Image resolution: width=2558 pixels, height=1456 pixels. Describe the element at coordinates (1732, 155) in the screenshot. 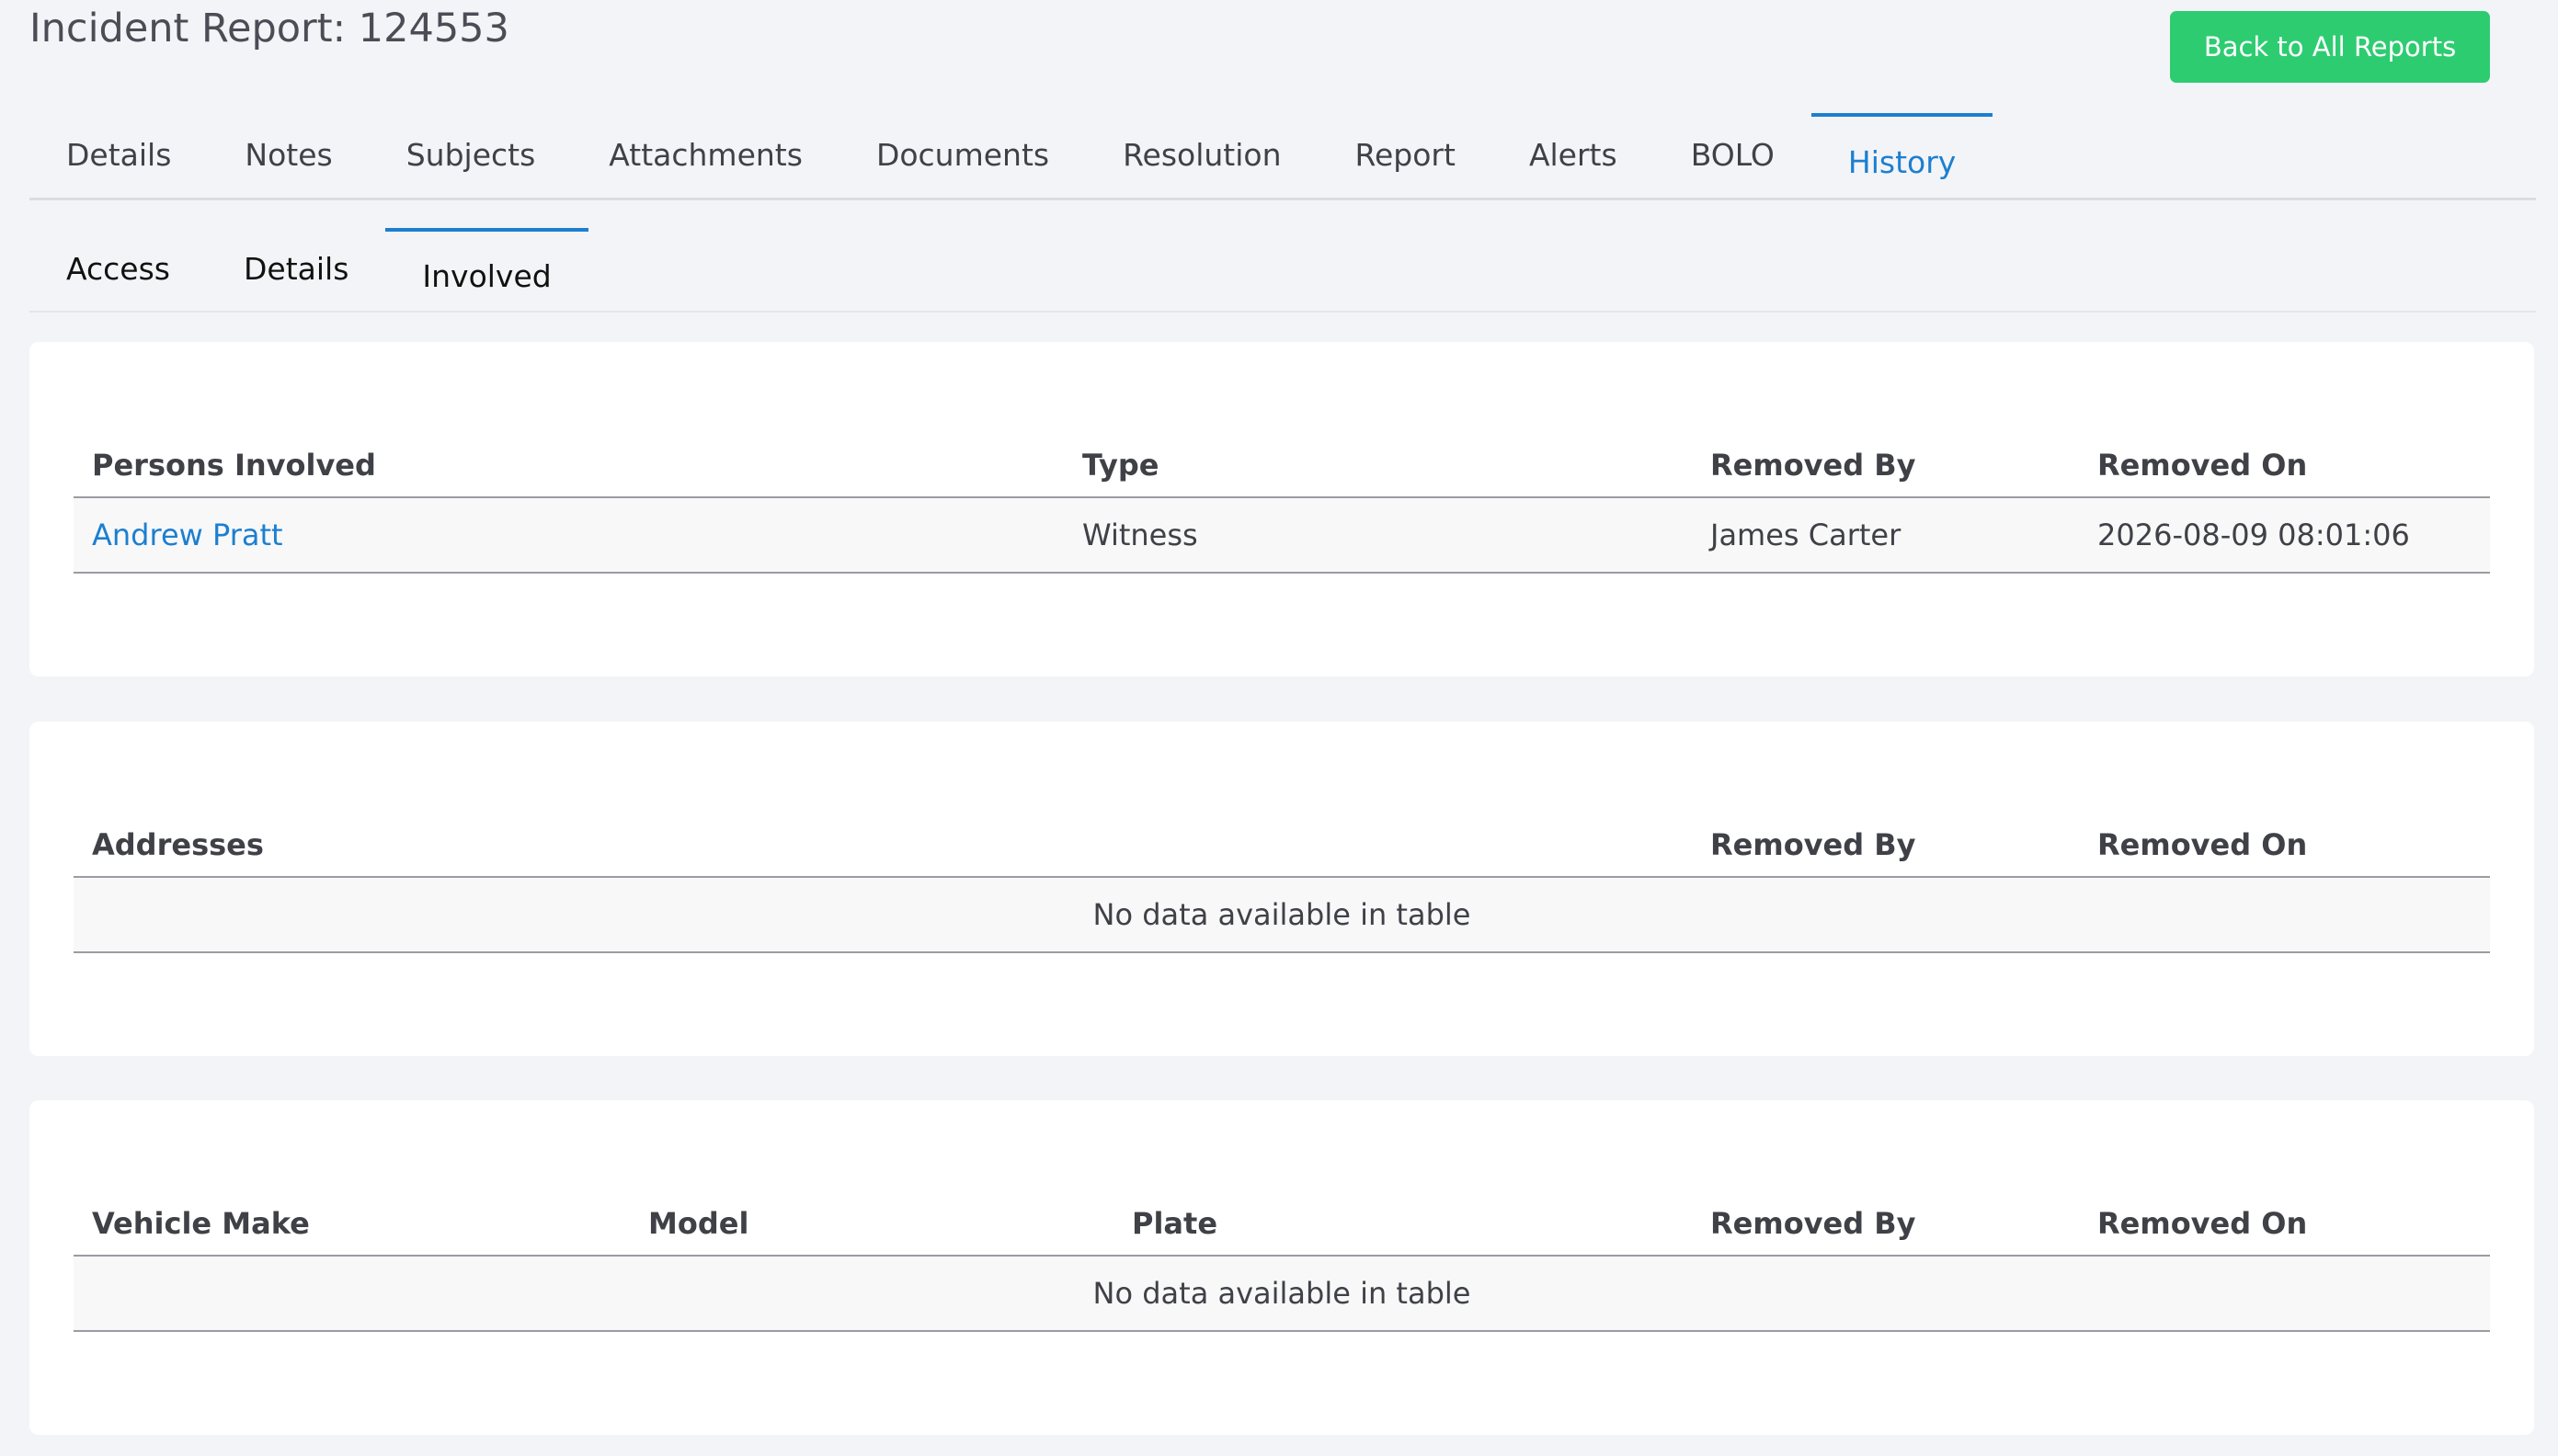

I see `tab-bolo: BOLO` at that location.